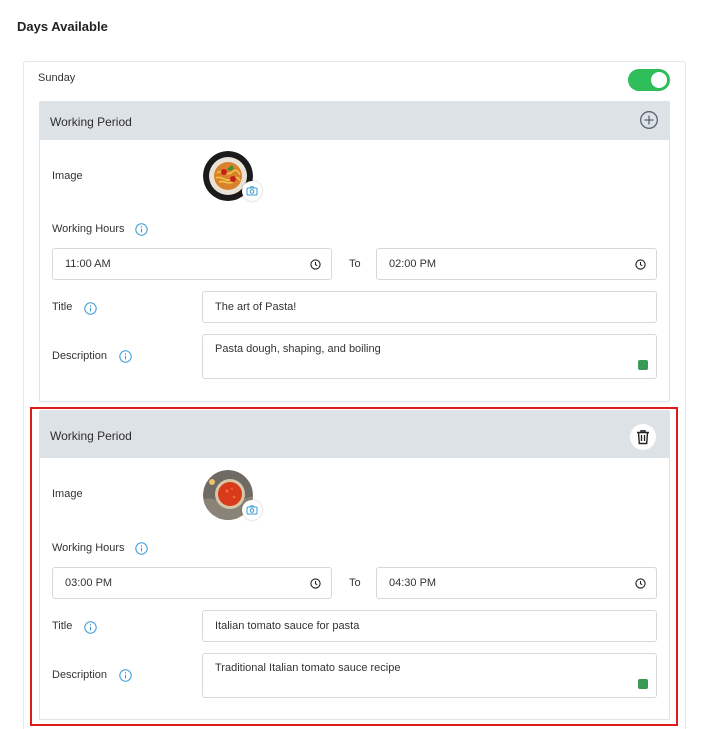 This screenshot has width=706, height=729. What do you see at coordinates (429, 675) in the screenshot?
I see `description-textarea: Traditional Italian tomato sauce recipe` at bounding box center [429, 675].